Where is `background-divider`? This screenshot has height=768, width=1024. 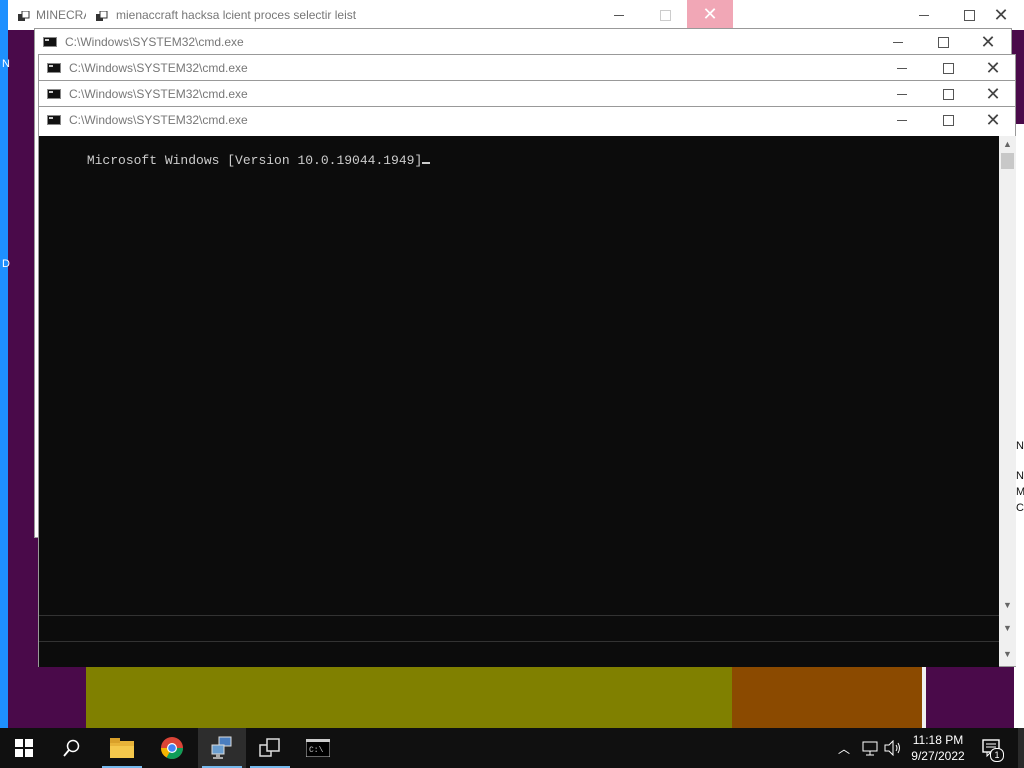 background-divider is located at coordinates (924, 694).